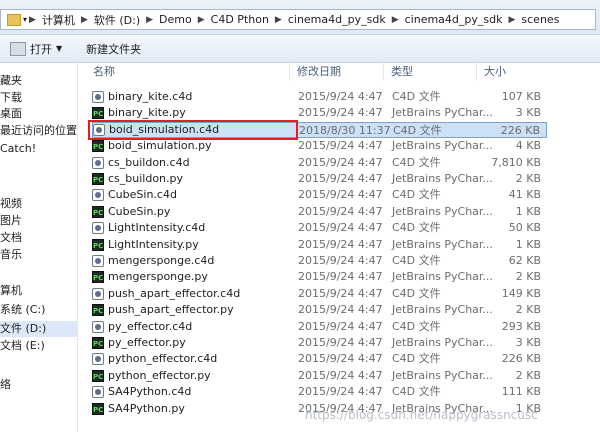 This screenshot has height=432, width=600. What do you see at coordinates (192, 113) in the screenshot?
I see `file-name-cell: binary_kite.py` at bounding box center [192, 113].